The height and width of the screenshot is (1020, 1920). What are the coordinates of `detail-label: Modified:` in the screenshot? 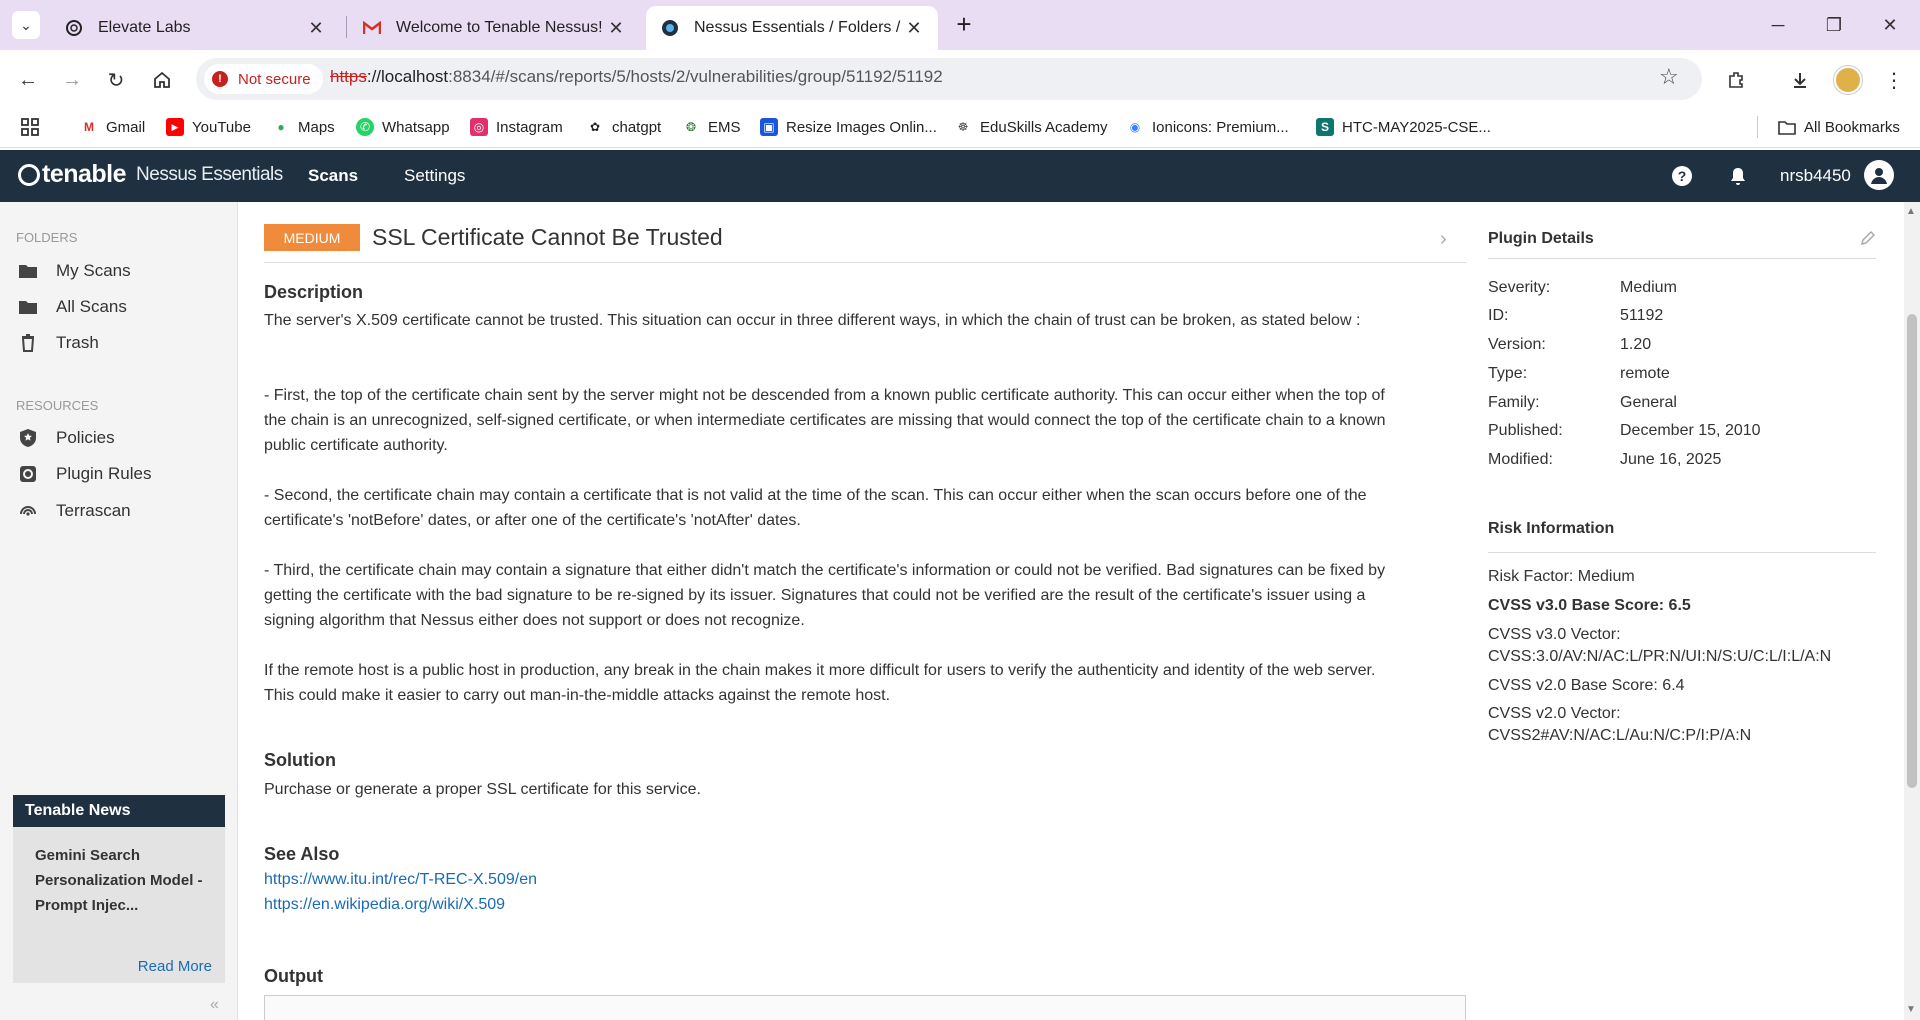 It's located at (1520, 459).